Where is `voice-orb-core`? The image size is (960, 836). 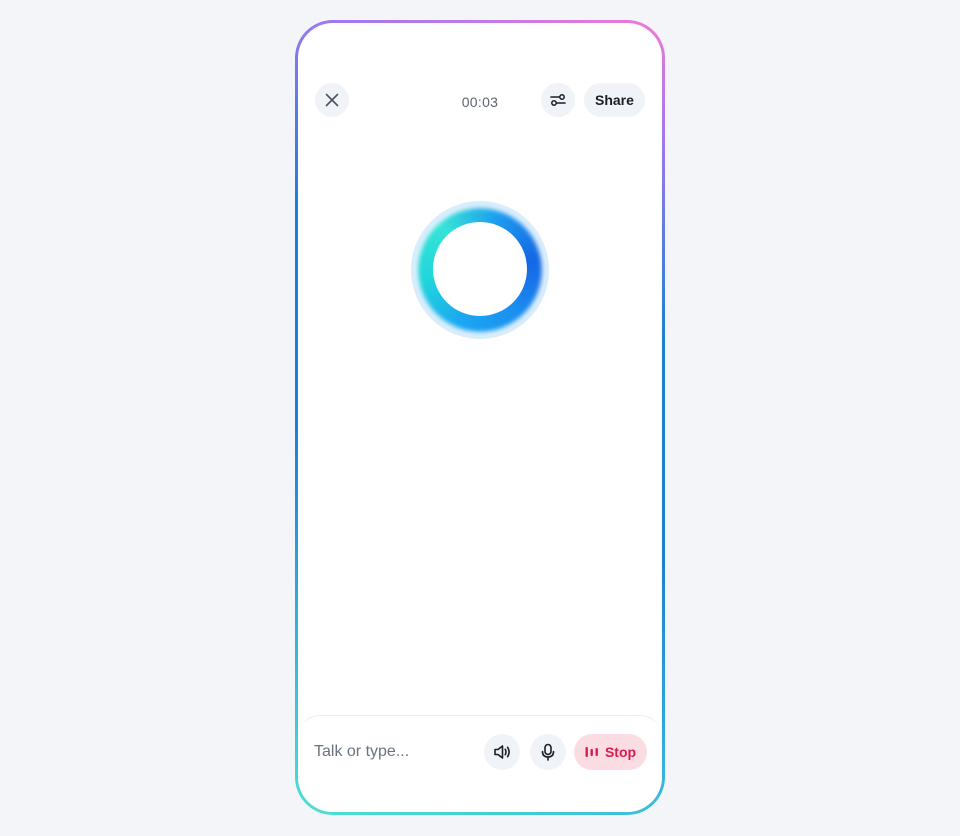 voice-orb-core is located at coordinates (480, 269).